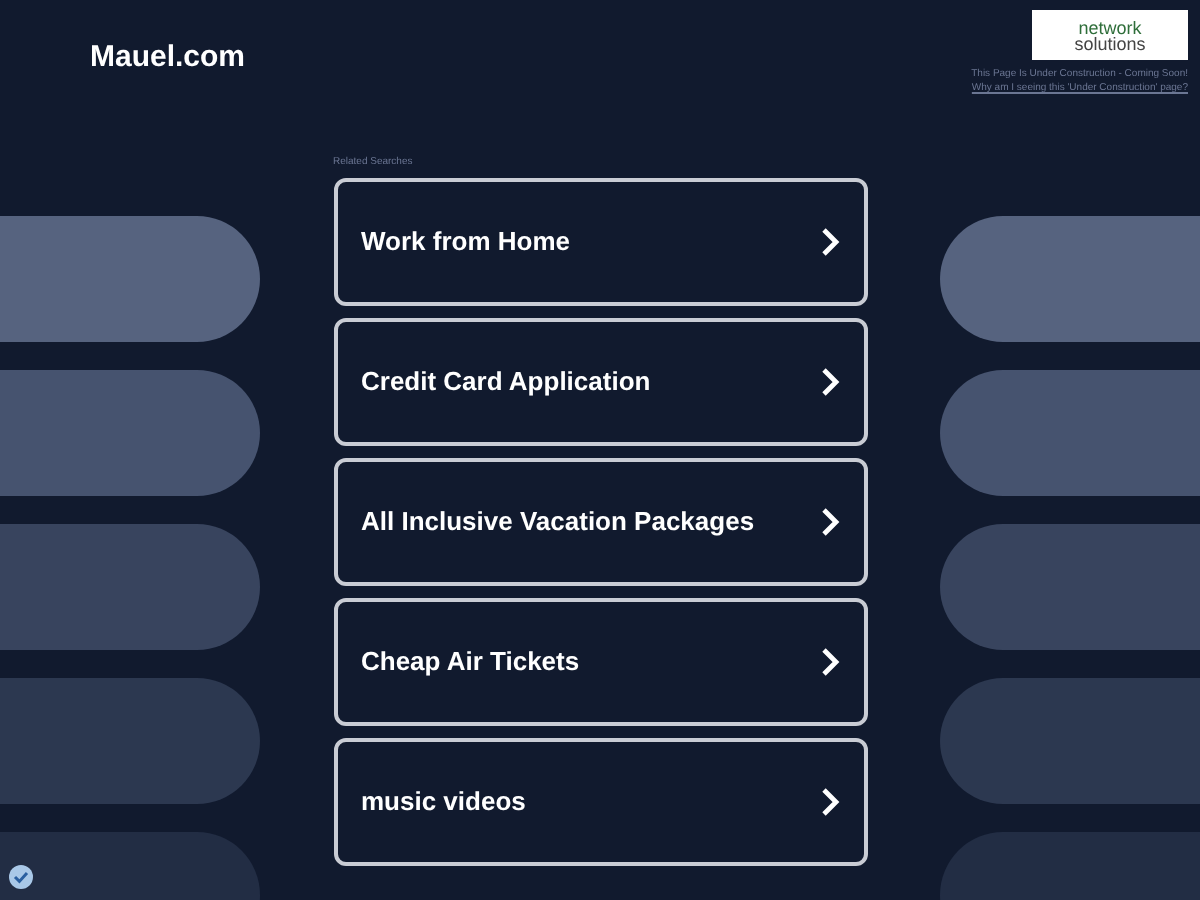 Image resolution: width=1200 pixels, height=900 pixels. What do you see at coordinates (168, 58) in the screenshot?
I see `site-title: Mauel.com` at bounding box center [168, 58].